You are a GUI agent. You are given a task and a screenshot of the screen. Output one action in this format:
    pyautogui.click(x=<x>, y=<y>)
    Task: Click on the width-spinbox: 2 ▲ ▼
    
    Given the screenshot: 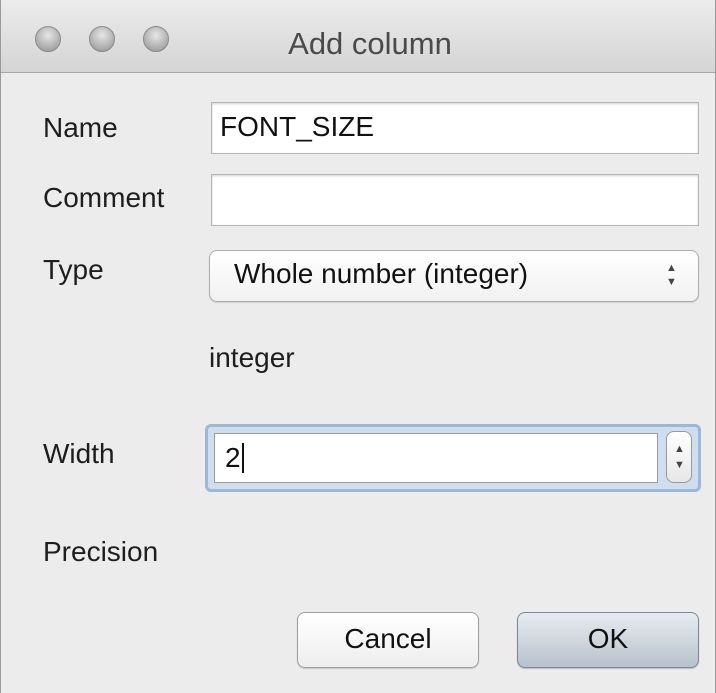 What is the action you would take?
    pyautogui.click(x=453, y=458)
    